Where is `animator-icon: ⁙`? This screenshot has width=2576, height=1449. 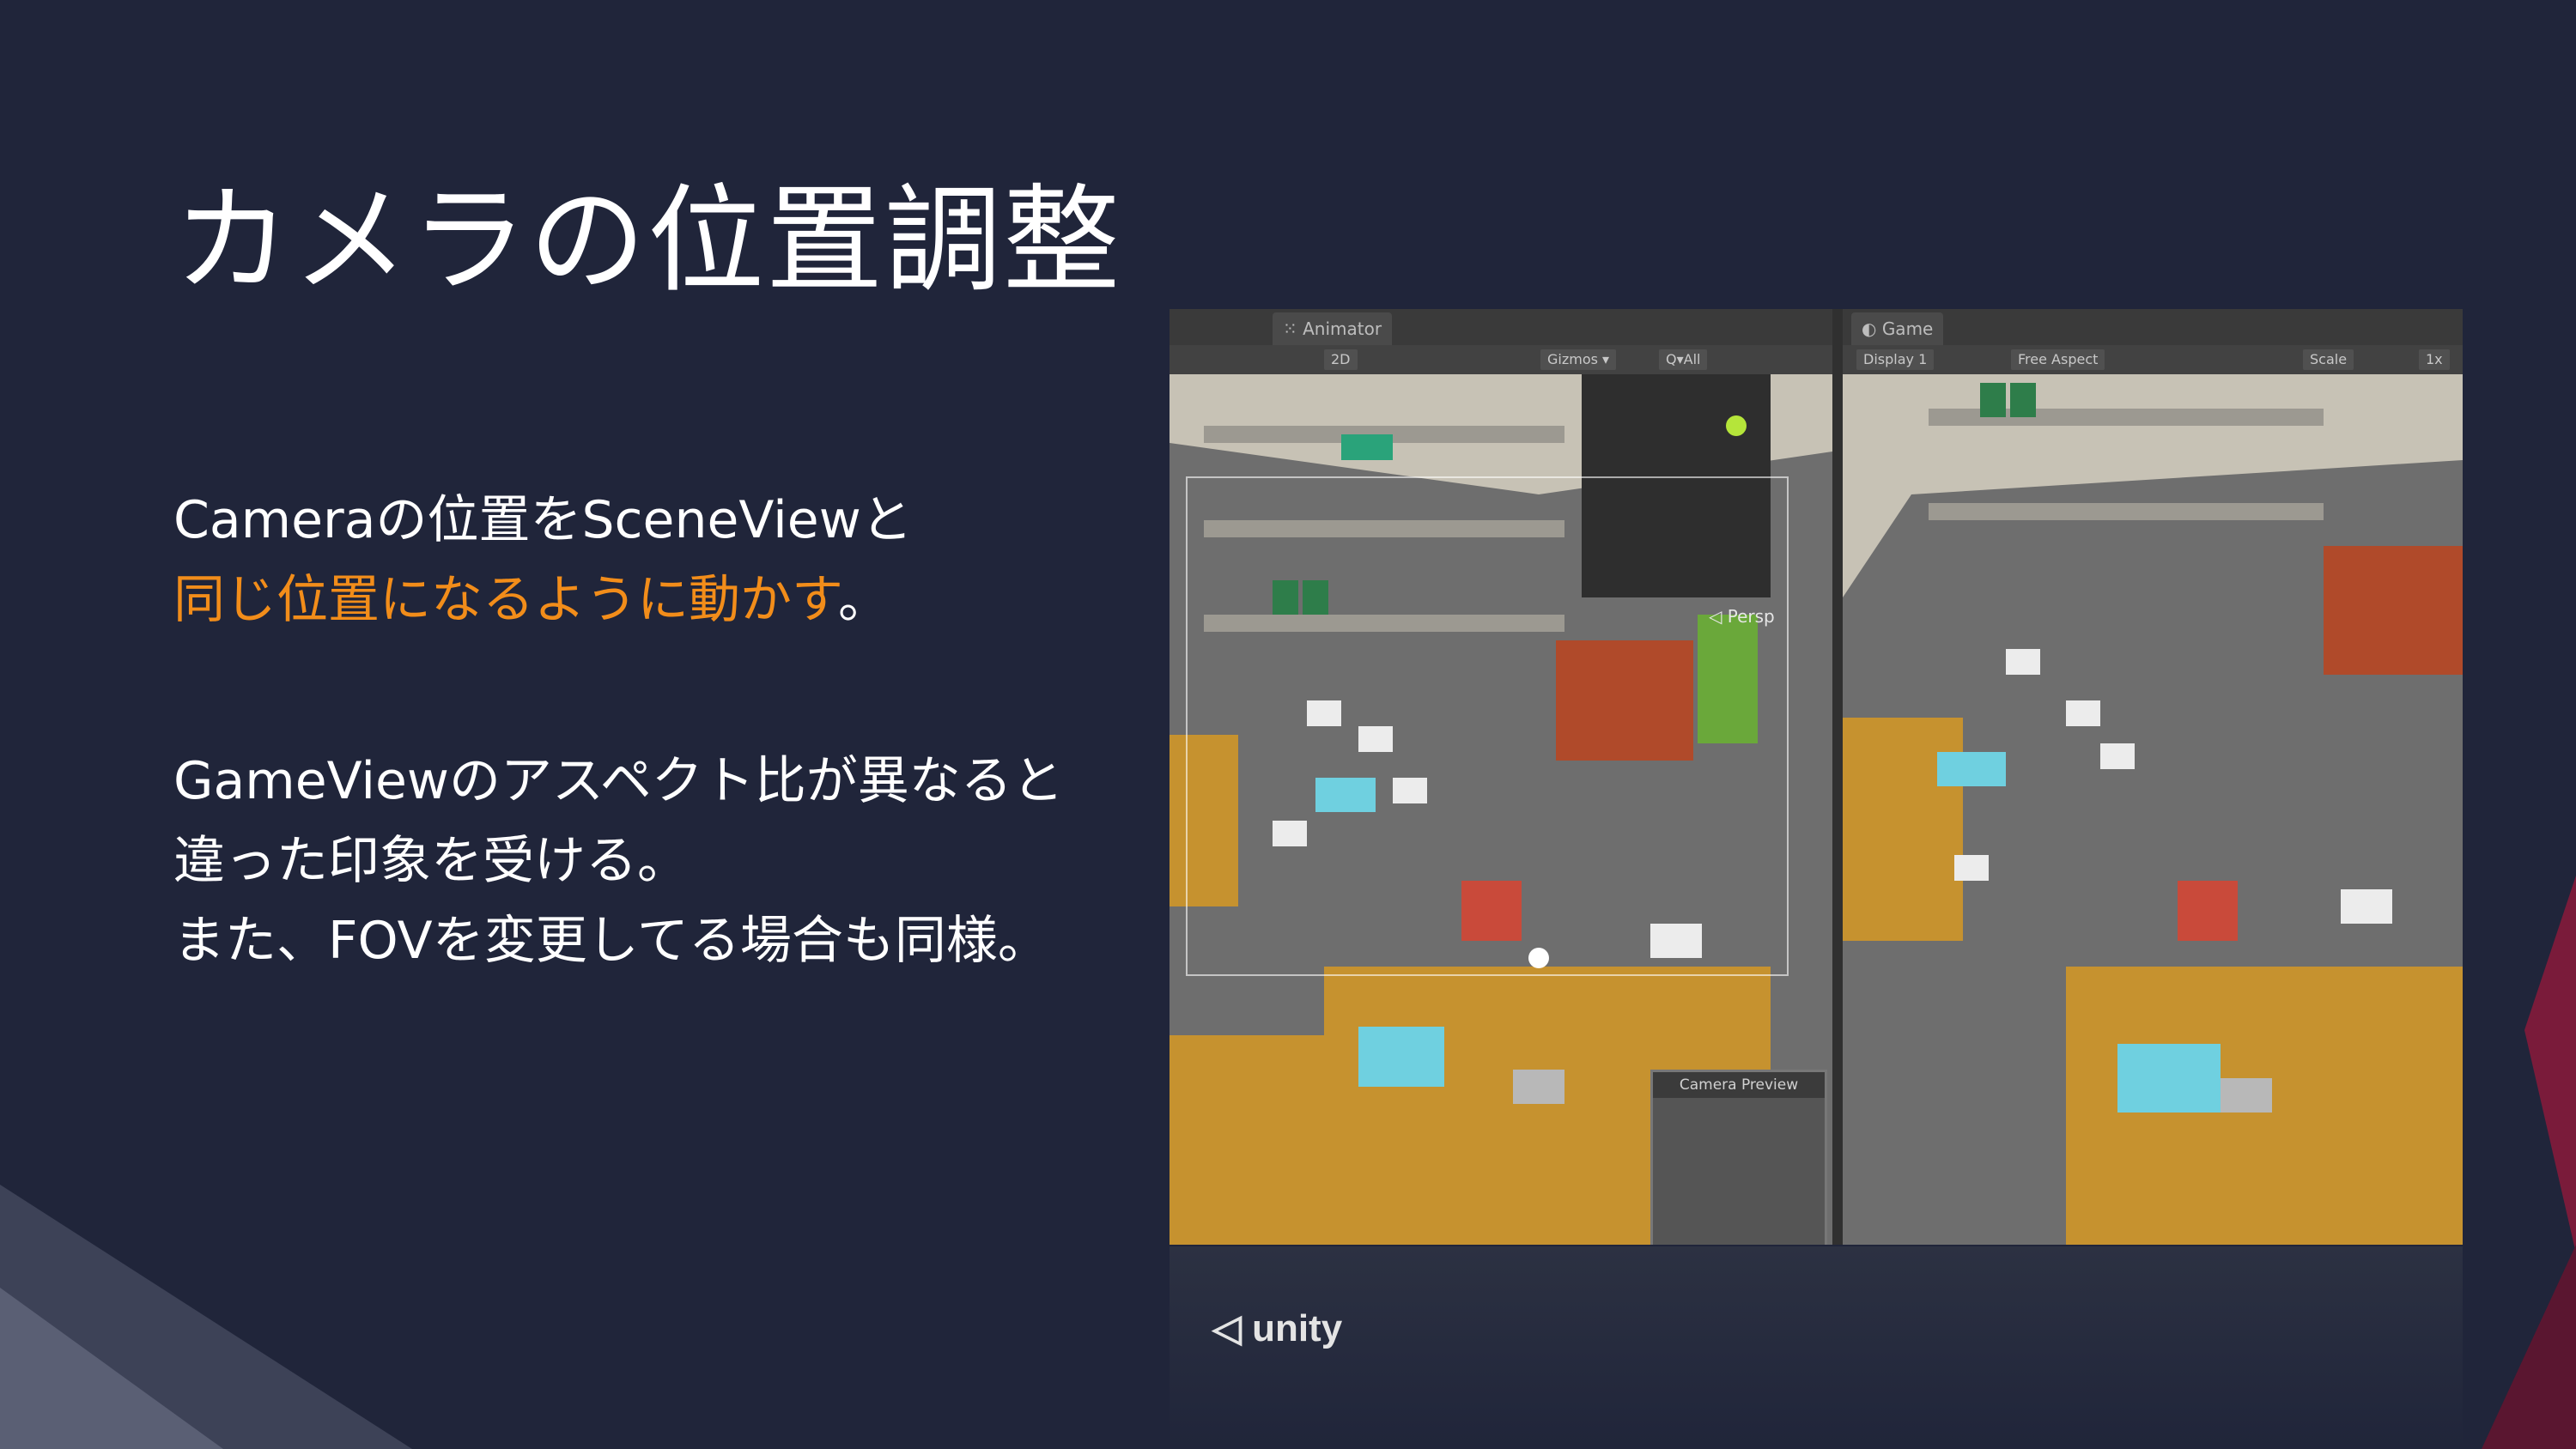
animator-icon: ⁙ is located at coordinates (1293, 328).